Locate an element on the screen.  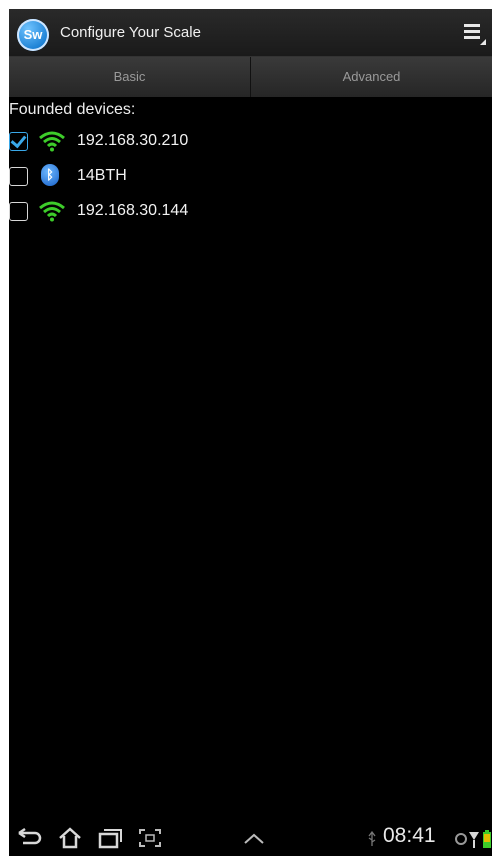
device-list: 192.168.30.210 ᛒ 14BTH 192.168.30.144 is located at coordinates (250, 176).